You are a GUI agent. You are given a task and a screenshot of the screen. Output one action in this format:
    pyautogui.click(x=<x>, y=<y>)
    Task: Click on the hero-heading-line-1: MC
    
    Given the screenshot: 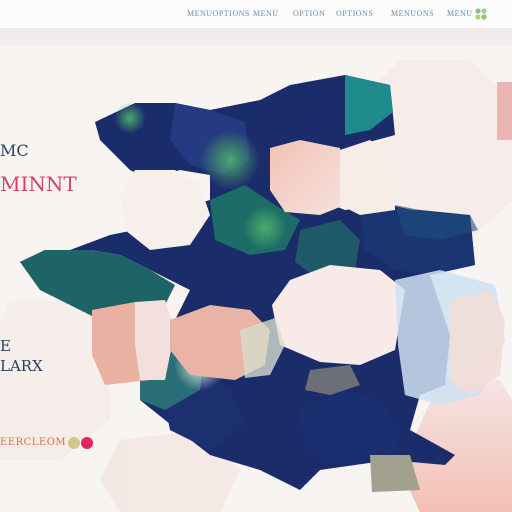 What is the action you would take?
    pyautogui.click(x=14, y=150)
    